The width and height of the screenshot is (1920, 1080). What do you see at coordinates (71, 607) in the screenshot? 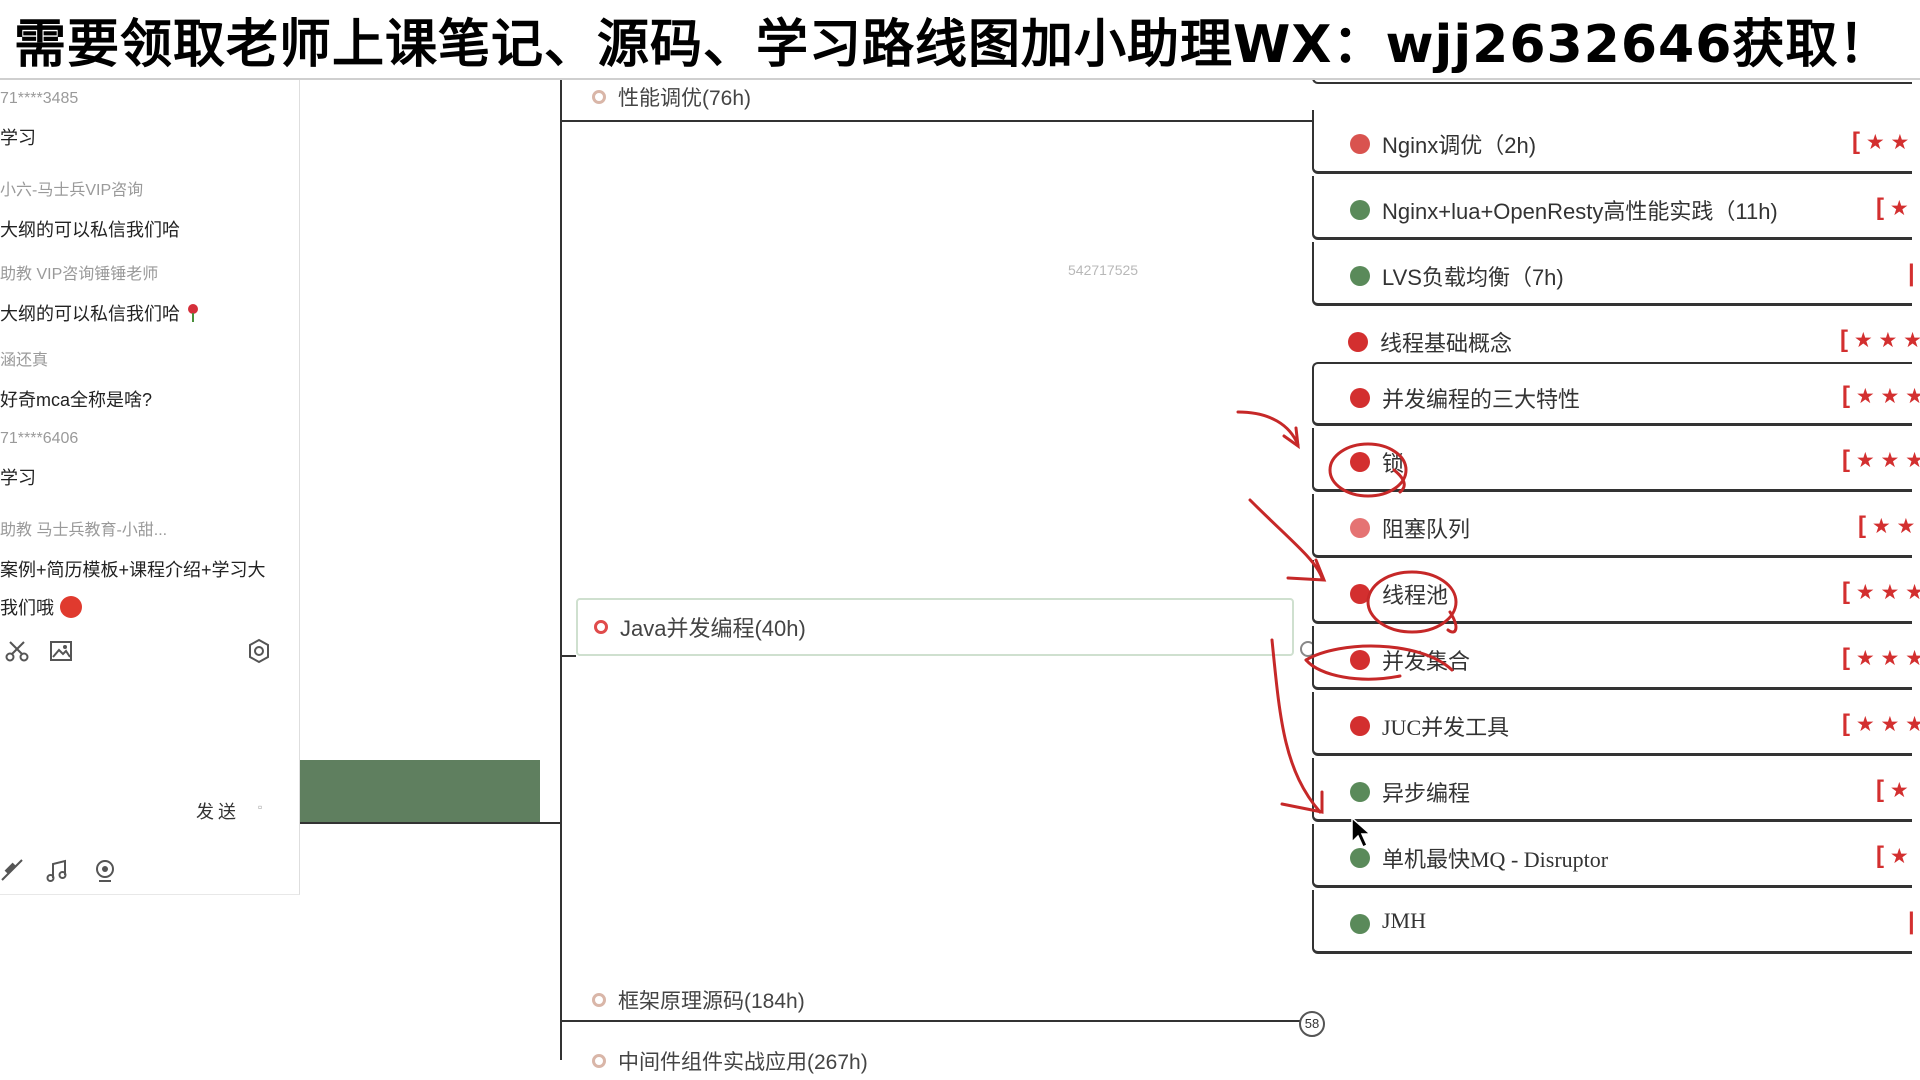
I see `apple-emoji-icon` at bounding box center [71, 607].